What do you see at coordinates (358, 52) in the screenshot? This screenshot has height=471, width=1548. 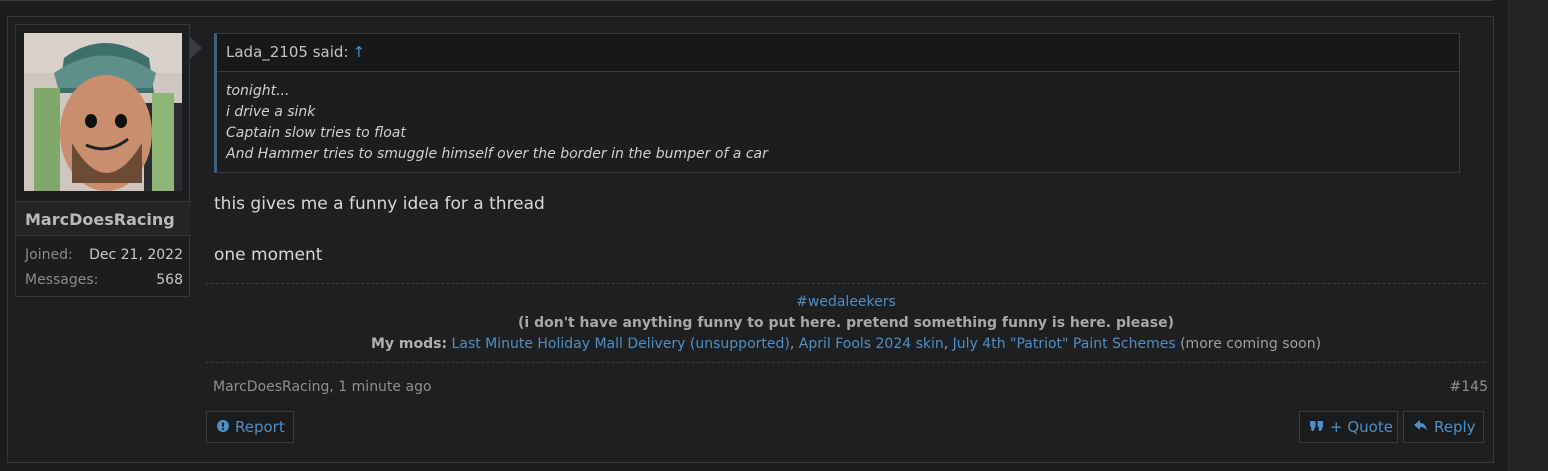 I see `jump-to-quote-icon: ↑` at bounding box center [358, 52].